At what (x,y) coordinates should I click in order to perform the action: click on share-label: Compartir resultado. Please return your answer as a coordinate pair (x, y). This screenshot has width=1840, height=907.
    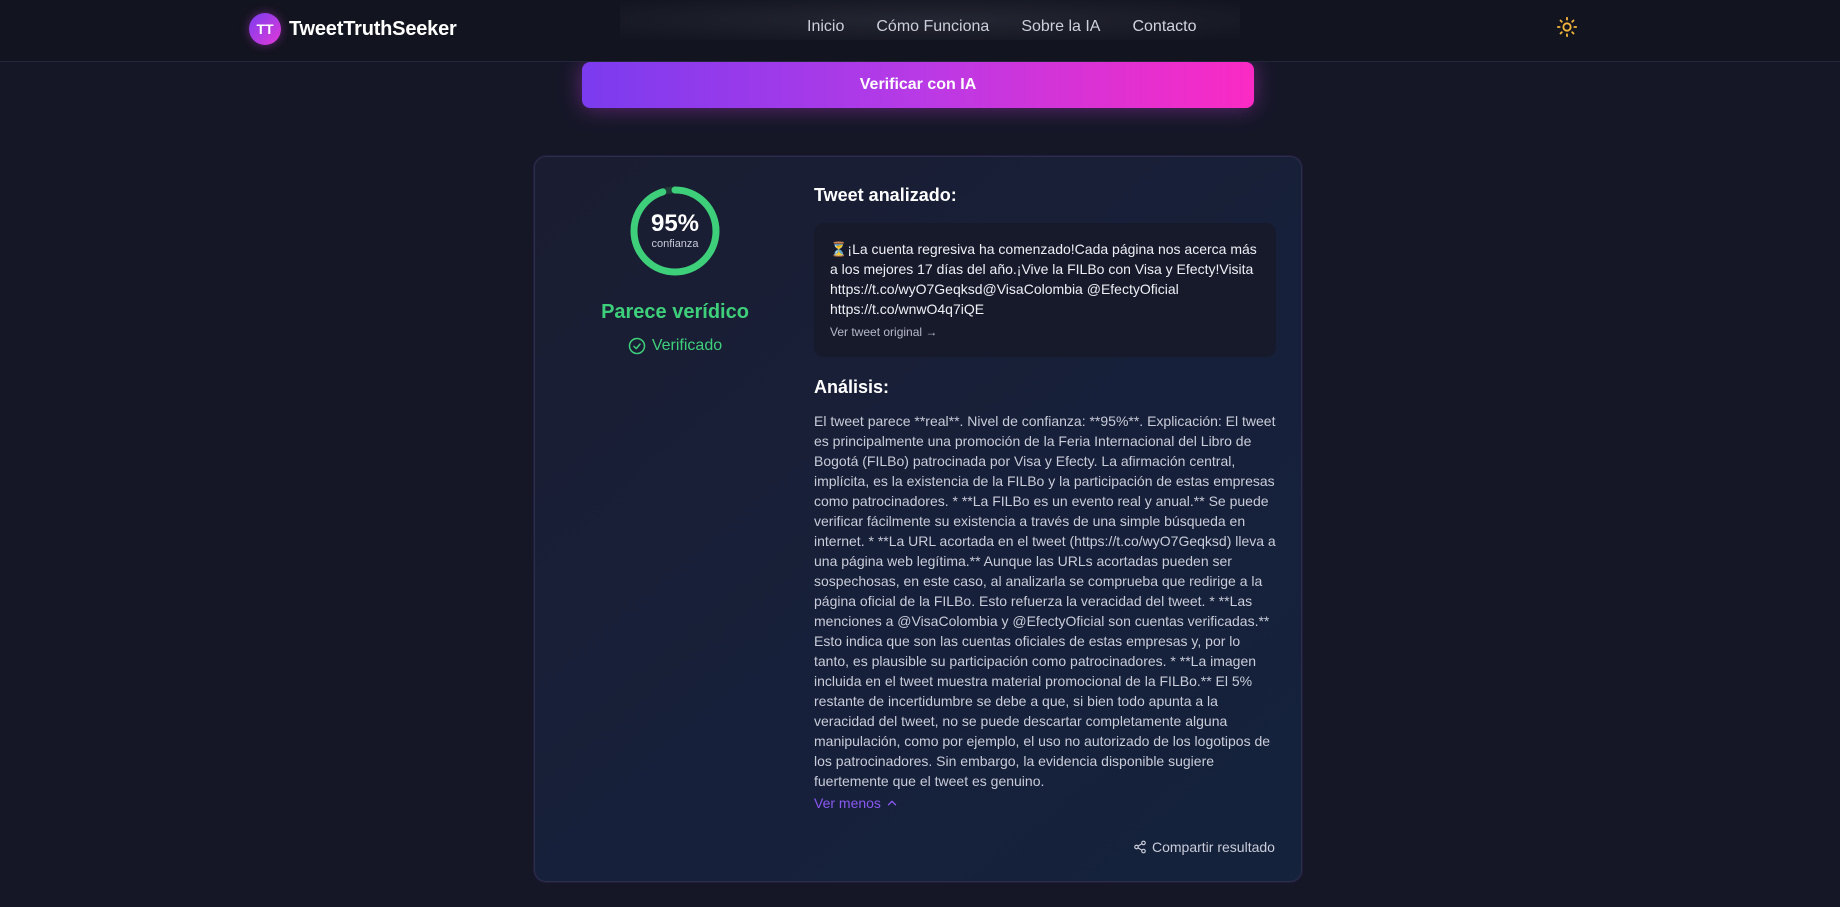
    Looking at the image, I should click on (1213, 847).